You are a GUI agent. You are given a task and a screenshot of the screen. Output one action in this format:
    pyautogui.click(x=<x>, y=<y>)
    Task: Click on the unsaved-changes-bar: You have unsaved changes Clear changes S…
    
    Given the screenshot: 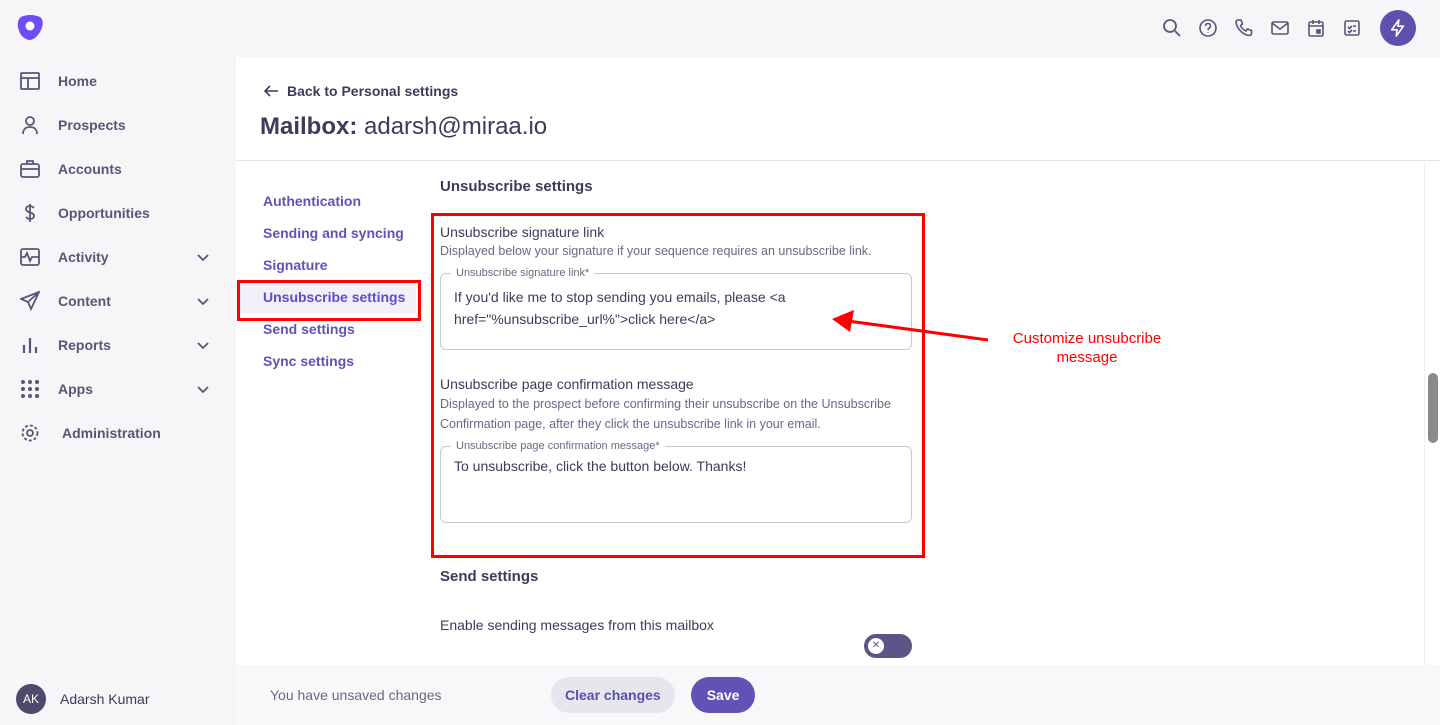 What is the action you would take?
    pyautogui.click(x=838, y=695)
    